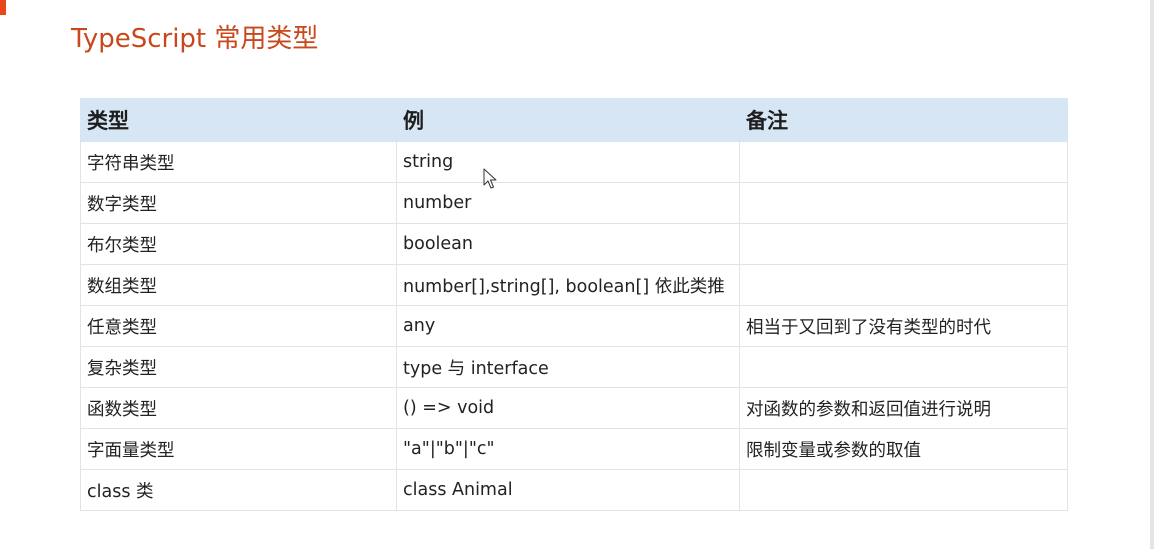 Image resolution: width=1154 pixels, height=549 pixels. What do you see at coordinates (3, 7) in the screenshot?
I see `accent-bar` at bounding box center [3, 7].